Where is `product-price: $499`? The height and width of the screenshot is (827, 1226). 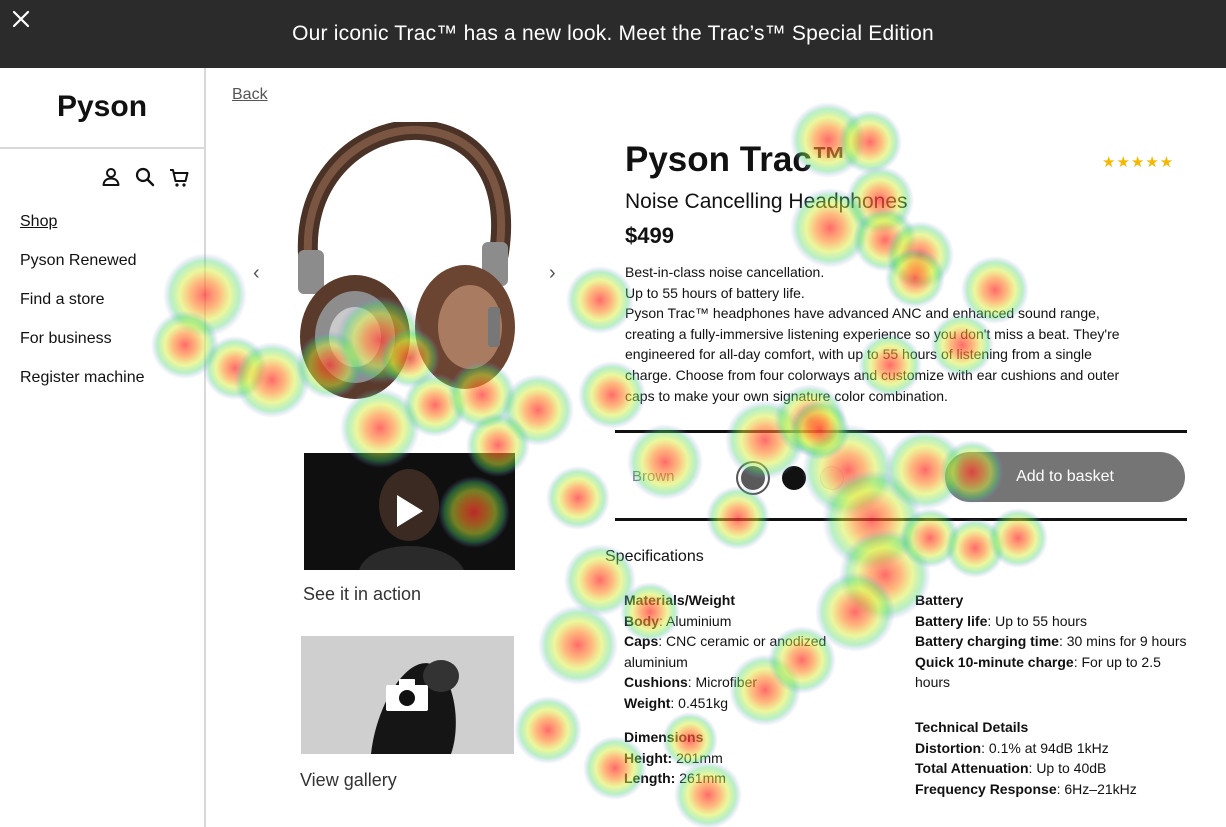
product-price: $499 is located at coordinates (649, 235).